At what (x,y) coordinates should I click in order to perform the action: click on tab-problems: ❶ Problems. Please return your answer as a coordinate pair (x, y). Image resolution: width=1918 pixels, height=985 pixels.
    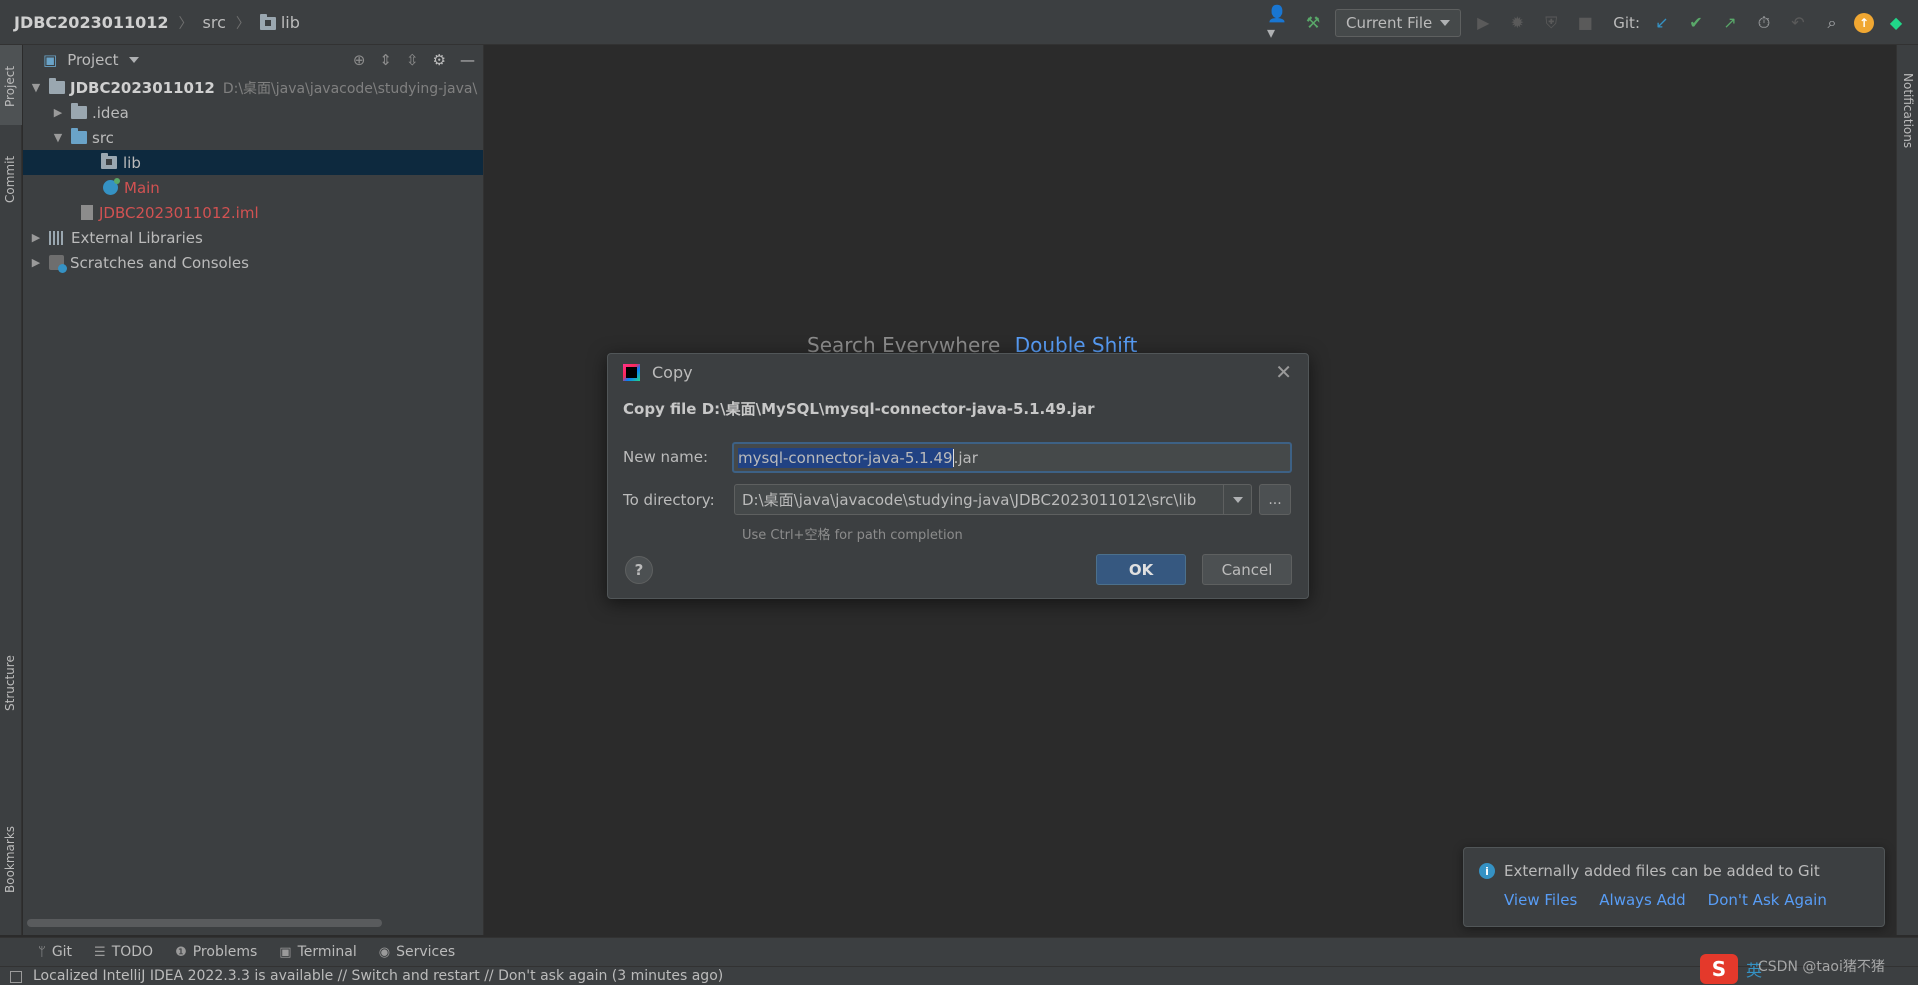
    Looking at the image, I should click on (216, 952).